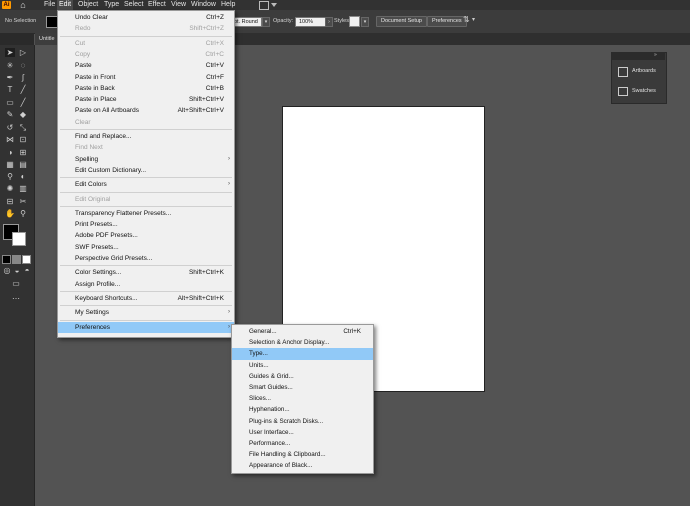  Describe the element at coordinates (23, 213) in the screenshot. I see `zoom-tool-icon: ⚲` at that location.